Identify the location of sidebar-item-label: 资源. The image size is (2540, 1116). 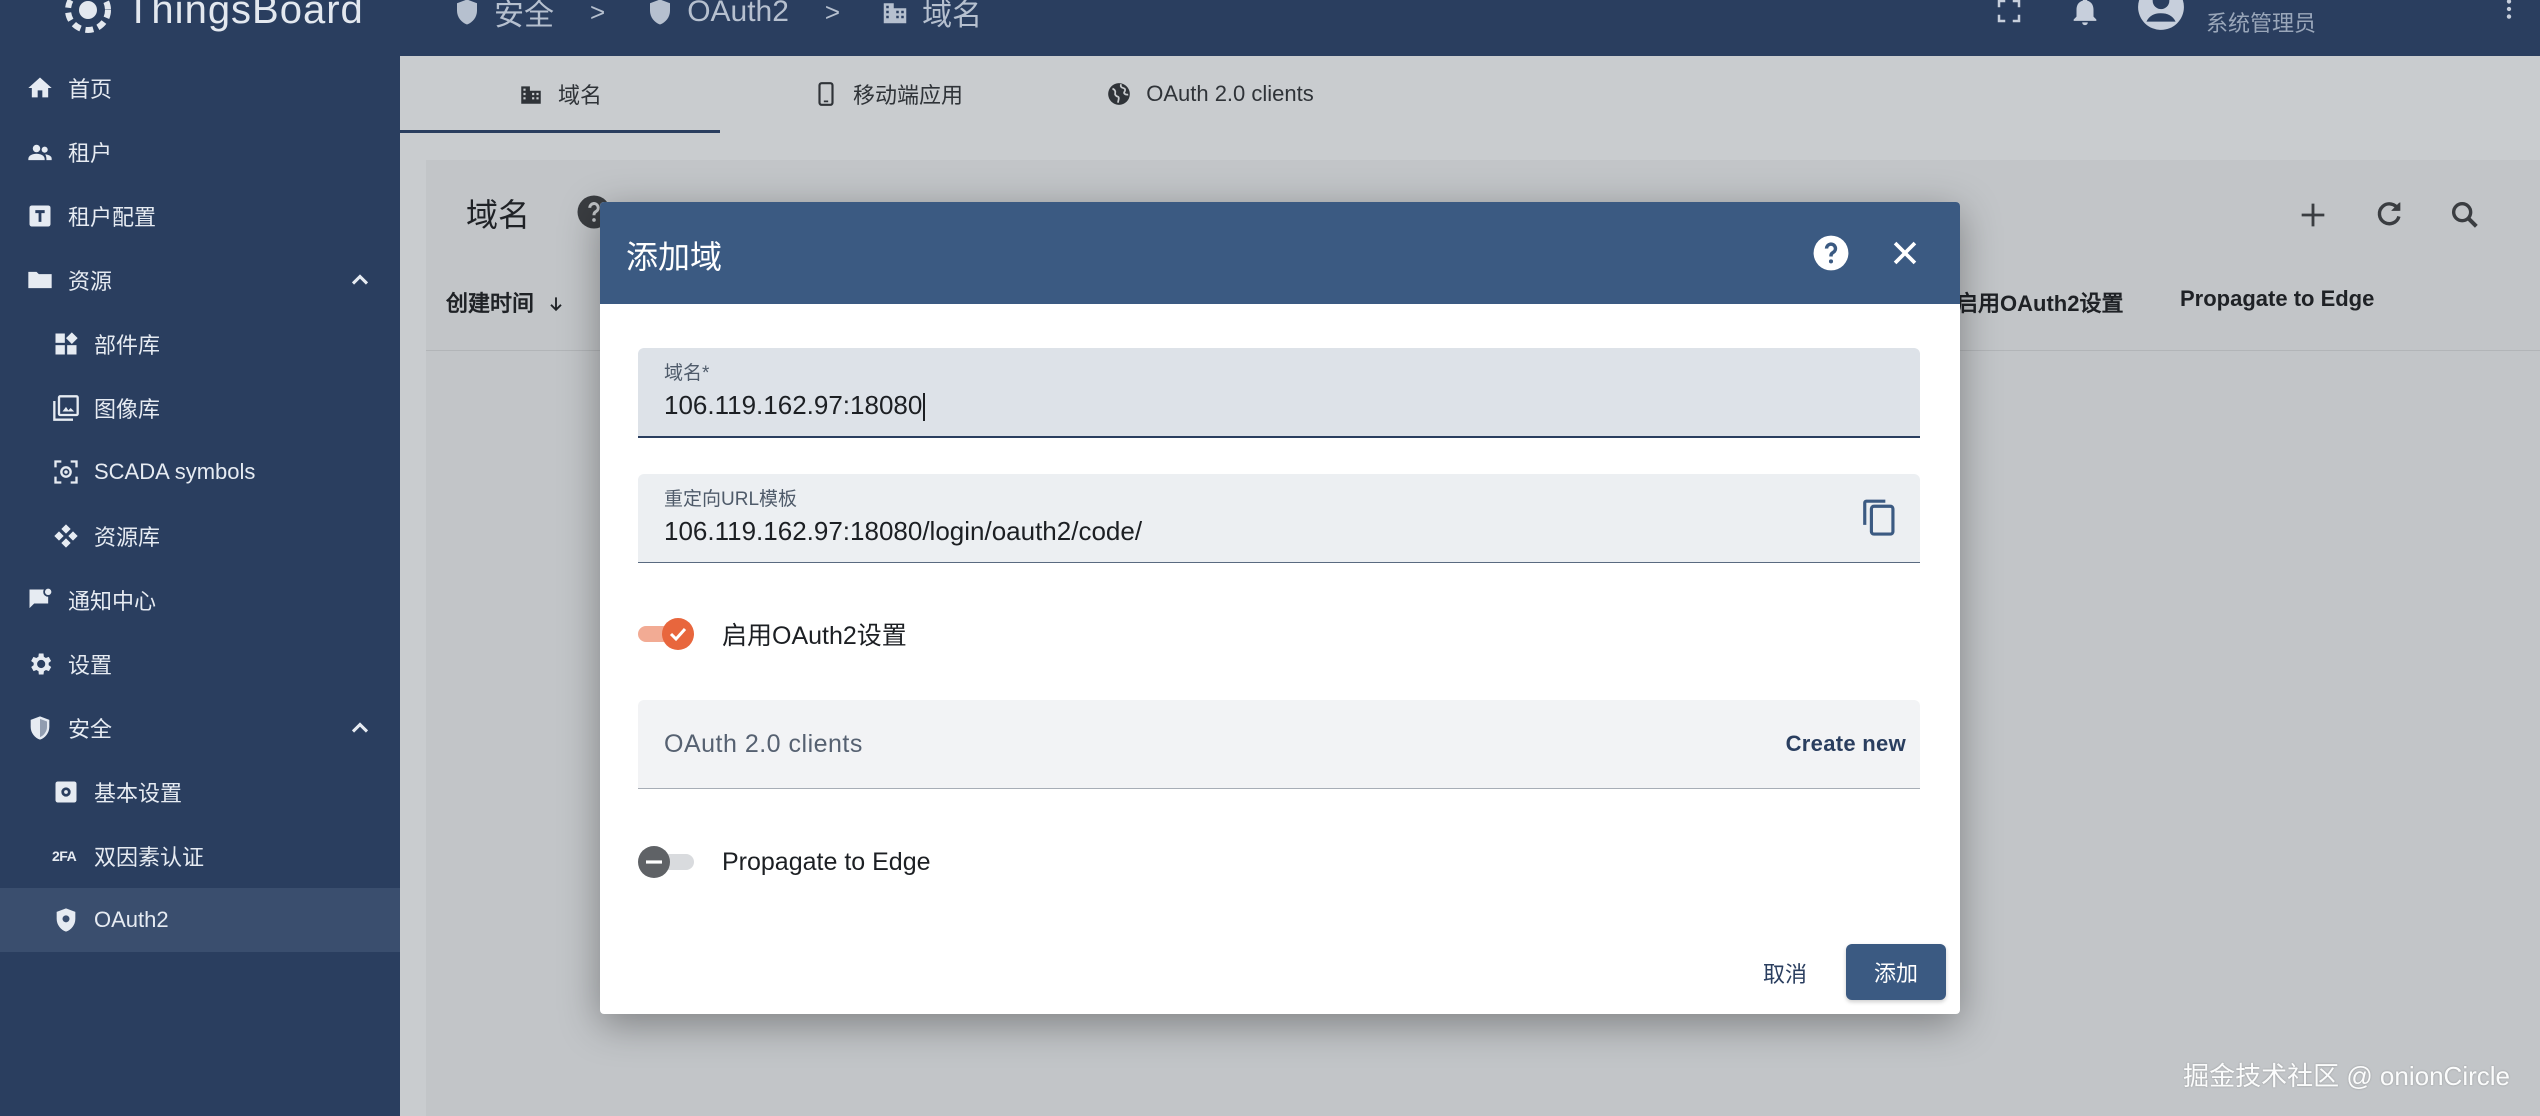
(90, 281).